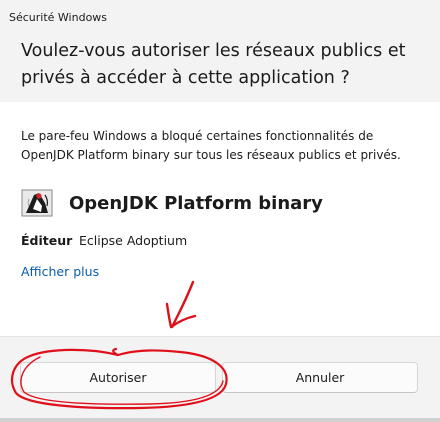  What do you see at coordinates (133, 240) in the screenshot?
I see `publisher-value: Eclipse Adoptium` at bounding box center [133, 240].